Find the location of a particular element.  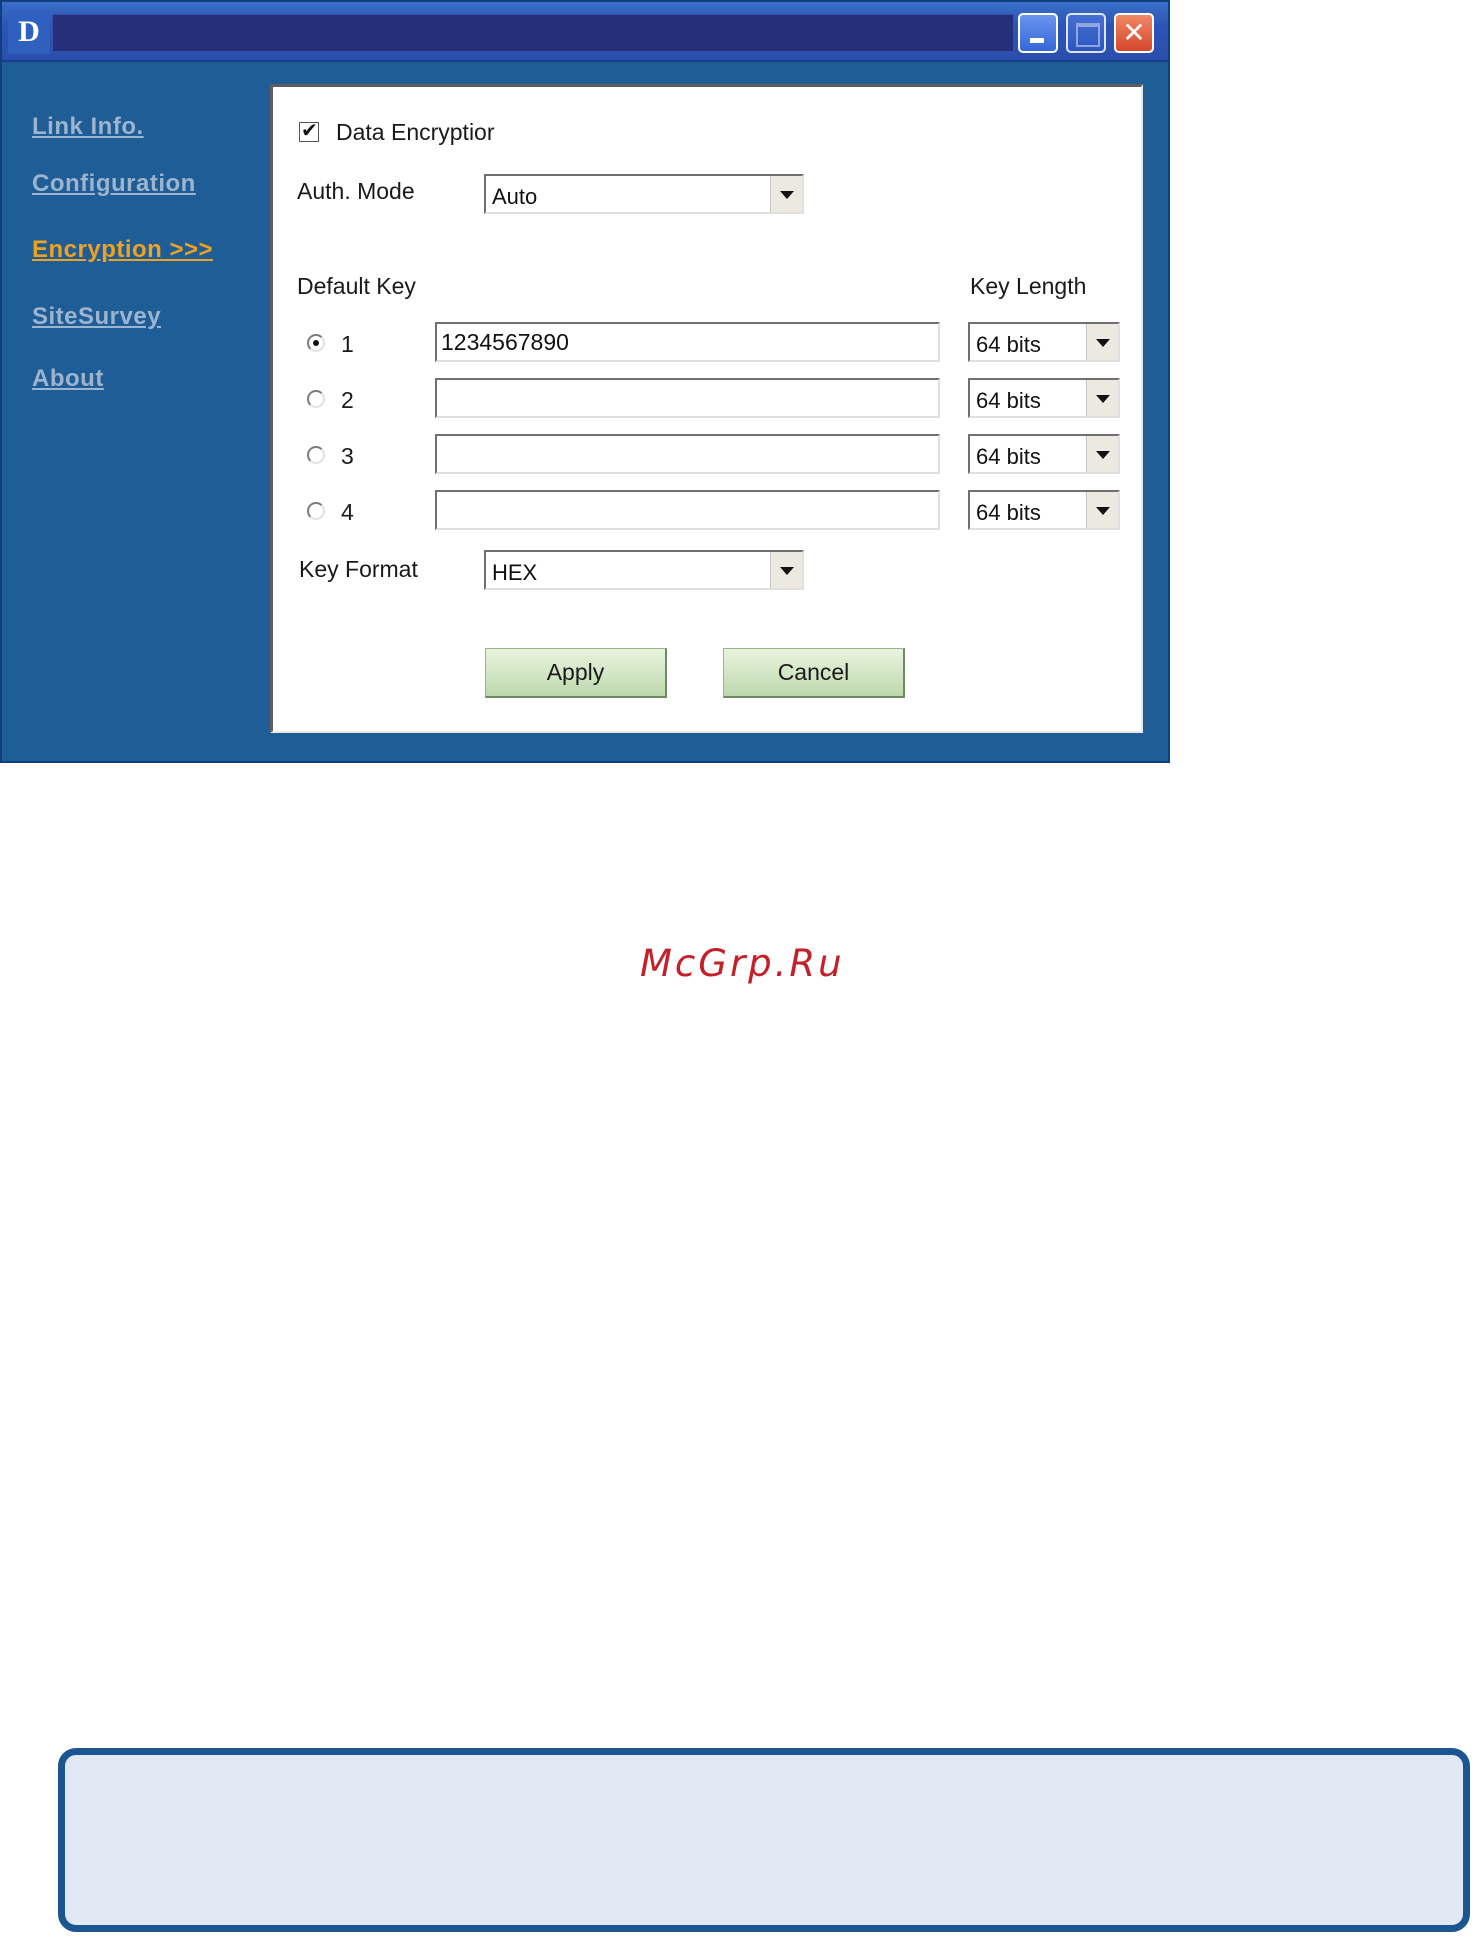

key-1-length-select: 64 bits is located at coordinates (1044, 342).